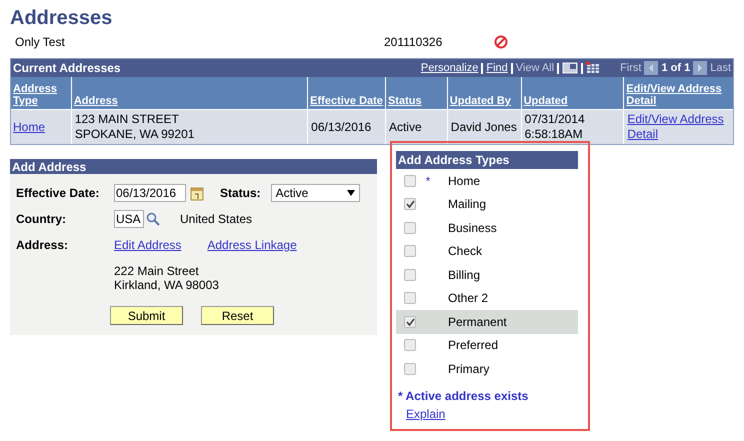 Image resolution: width=744 pixels, height=441 pixels. Describe the element at coordinates (29, 127) in the screenshot. I see `address-type-link: Home` at that location.